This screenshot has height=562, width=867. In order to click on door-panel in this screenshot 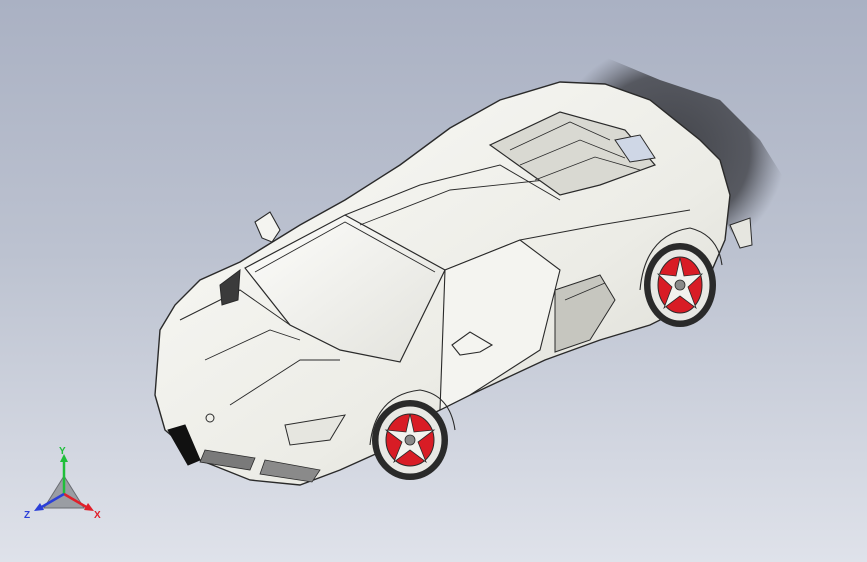, I will do `click(500, 325)`.